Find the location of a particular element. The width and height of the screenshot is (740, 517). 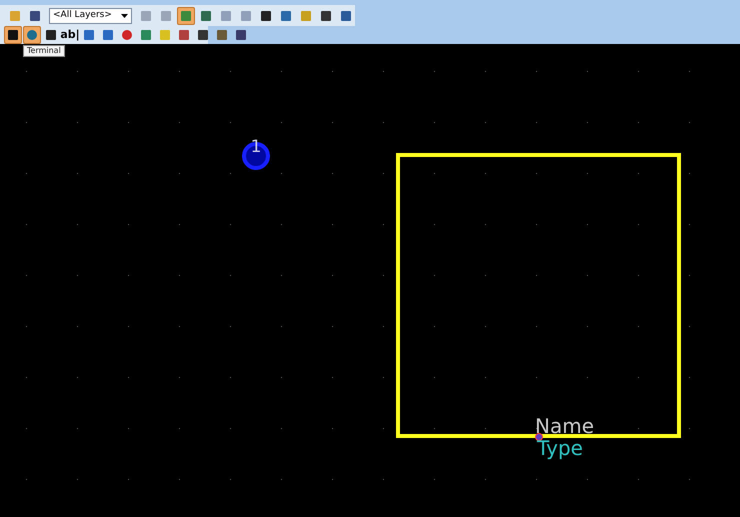

layer-dropdown: <All Layers> is located at coordinates (90, 16).